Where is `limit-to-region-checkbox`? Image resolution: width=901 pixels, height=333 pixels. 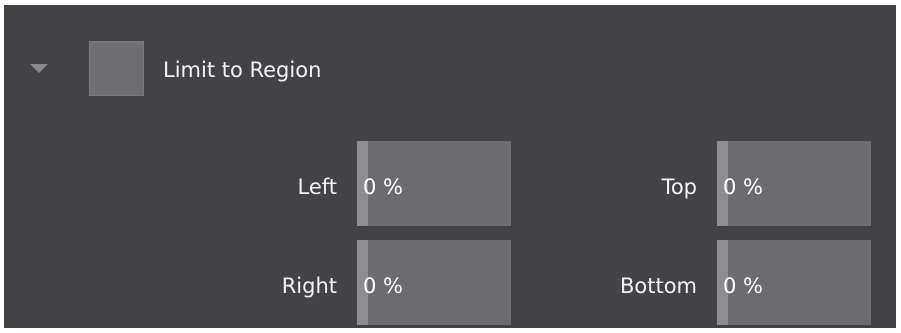 limit-to-region-checkbox is located at coordinates (116, 68).